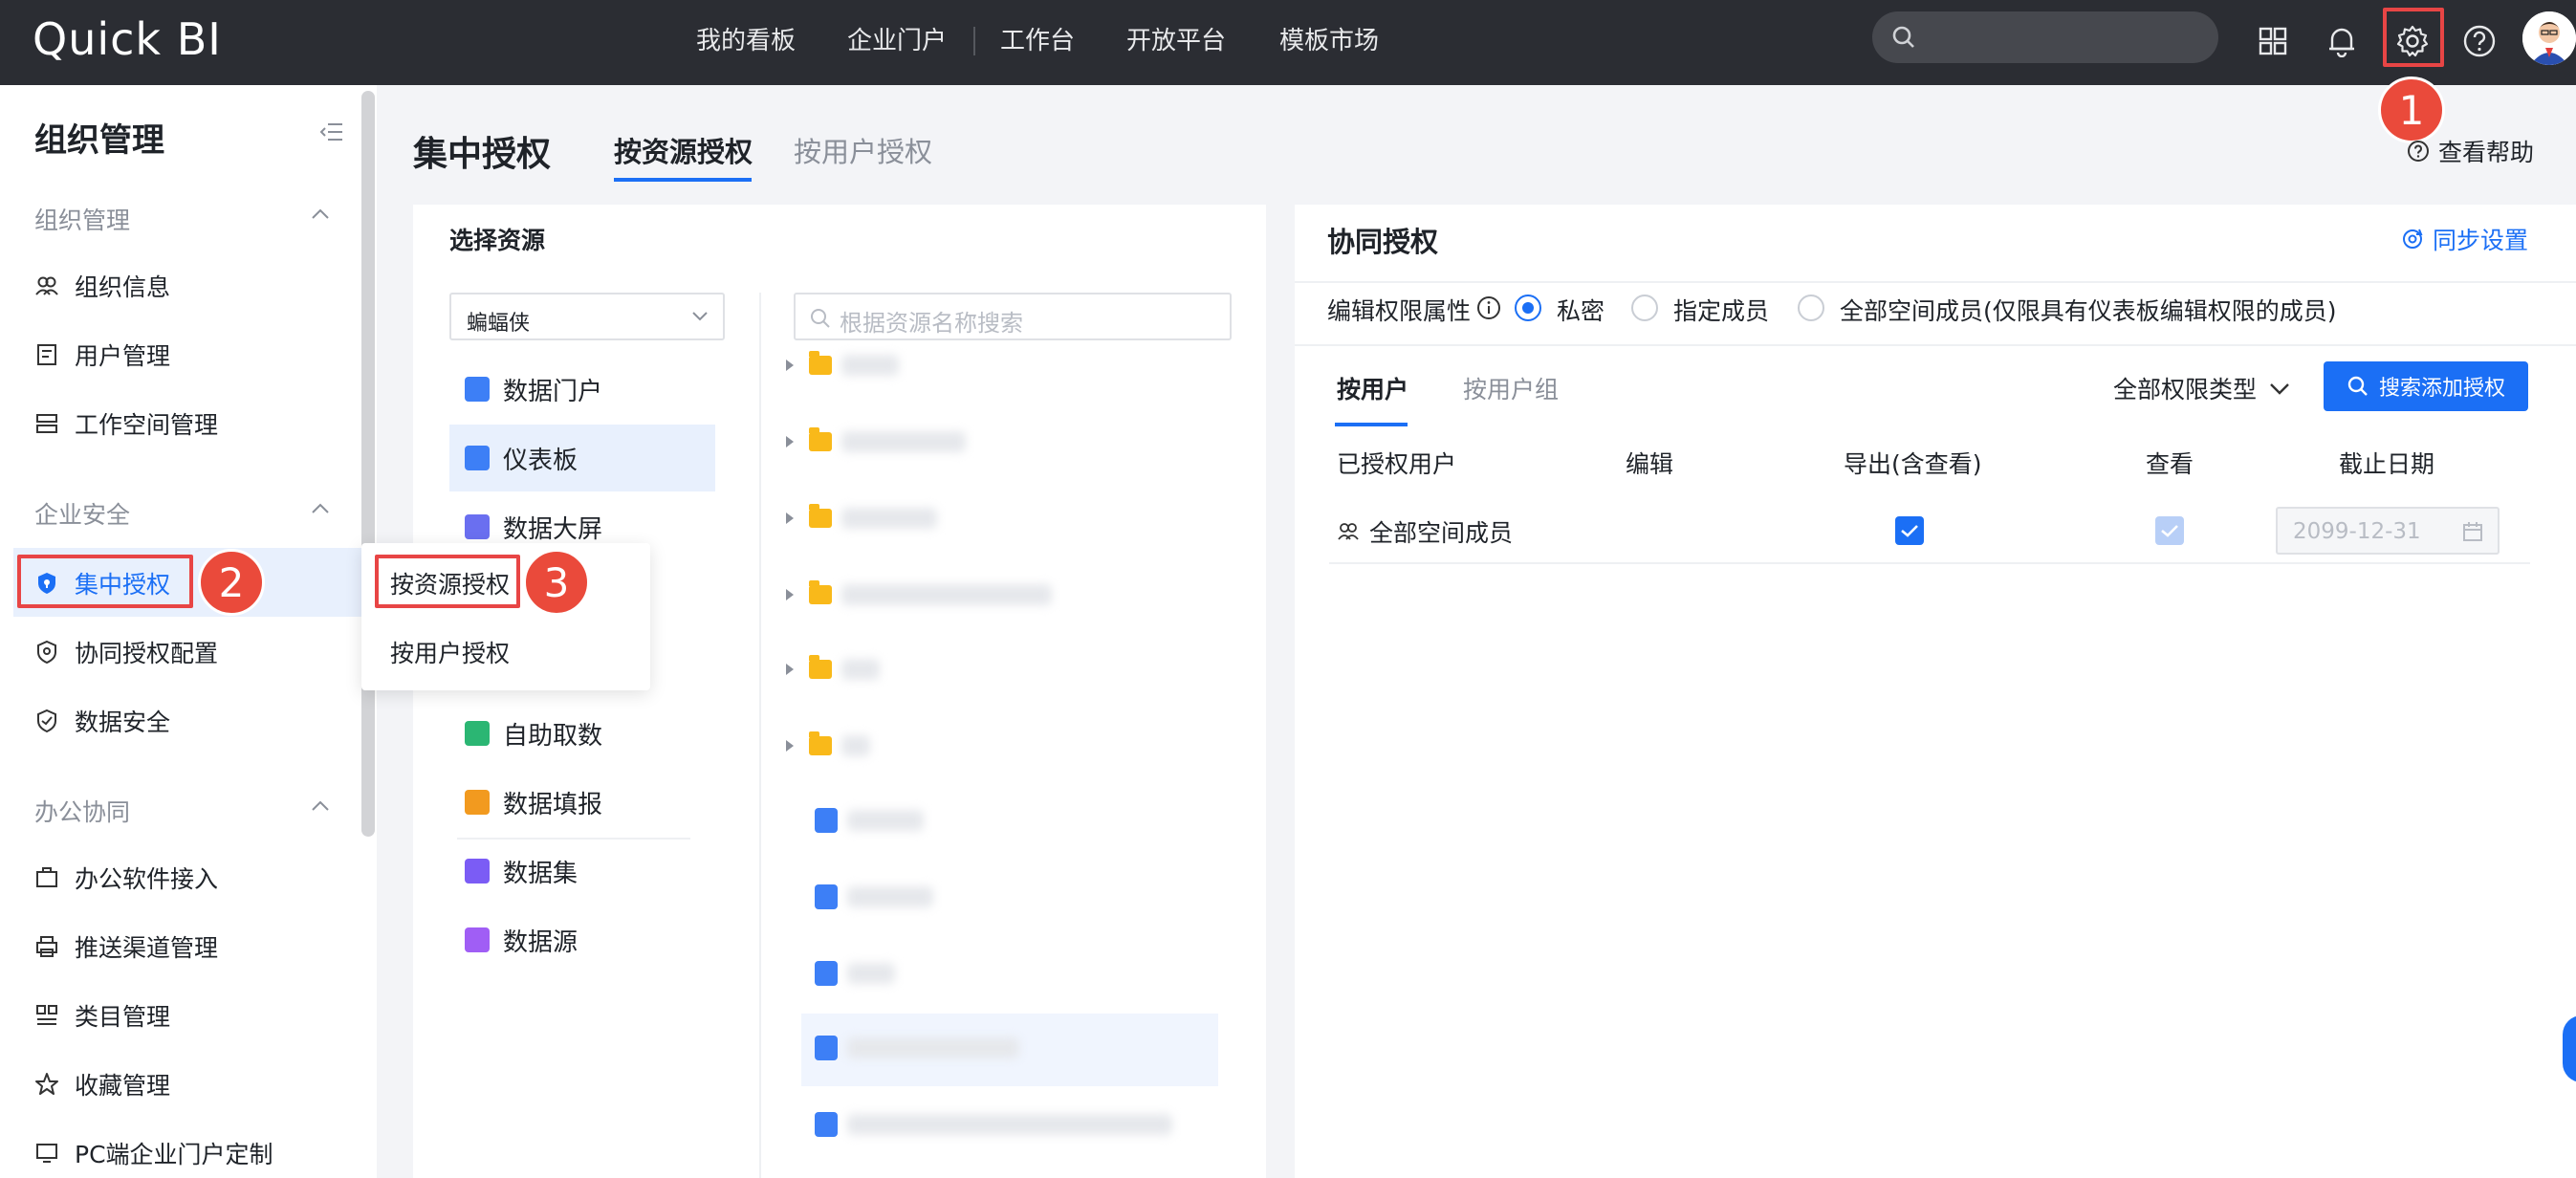 The height and width of the screenshot is (1178, 2576). Describe the element at coordinates (2185, 390) in the screenshot. I see `permission-type-value: 全部权限类型` at that location.